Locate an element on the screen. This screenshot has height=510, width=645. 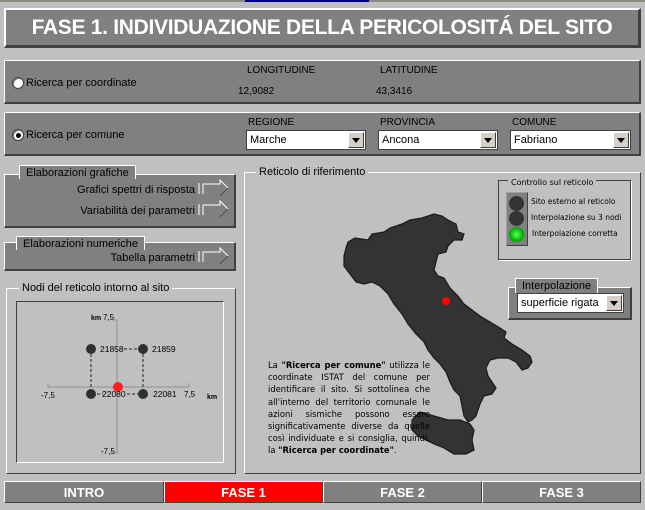
graphic-elaborations-title: Elaborazioni grafiche is located at coordinates (77, 172).